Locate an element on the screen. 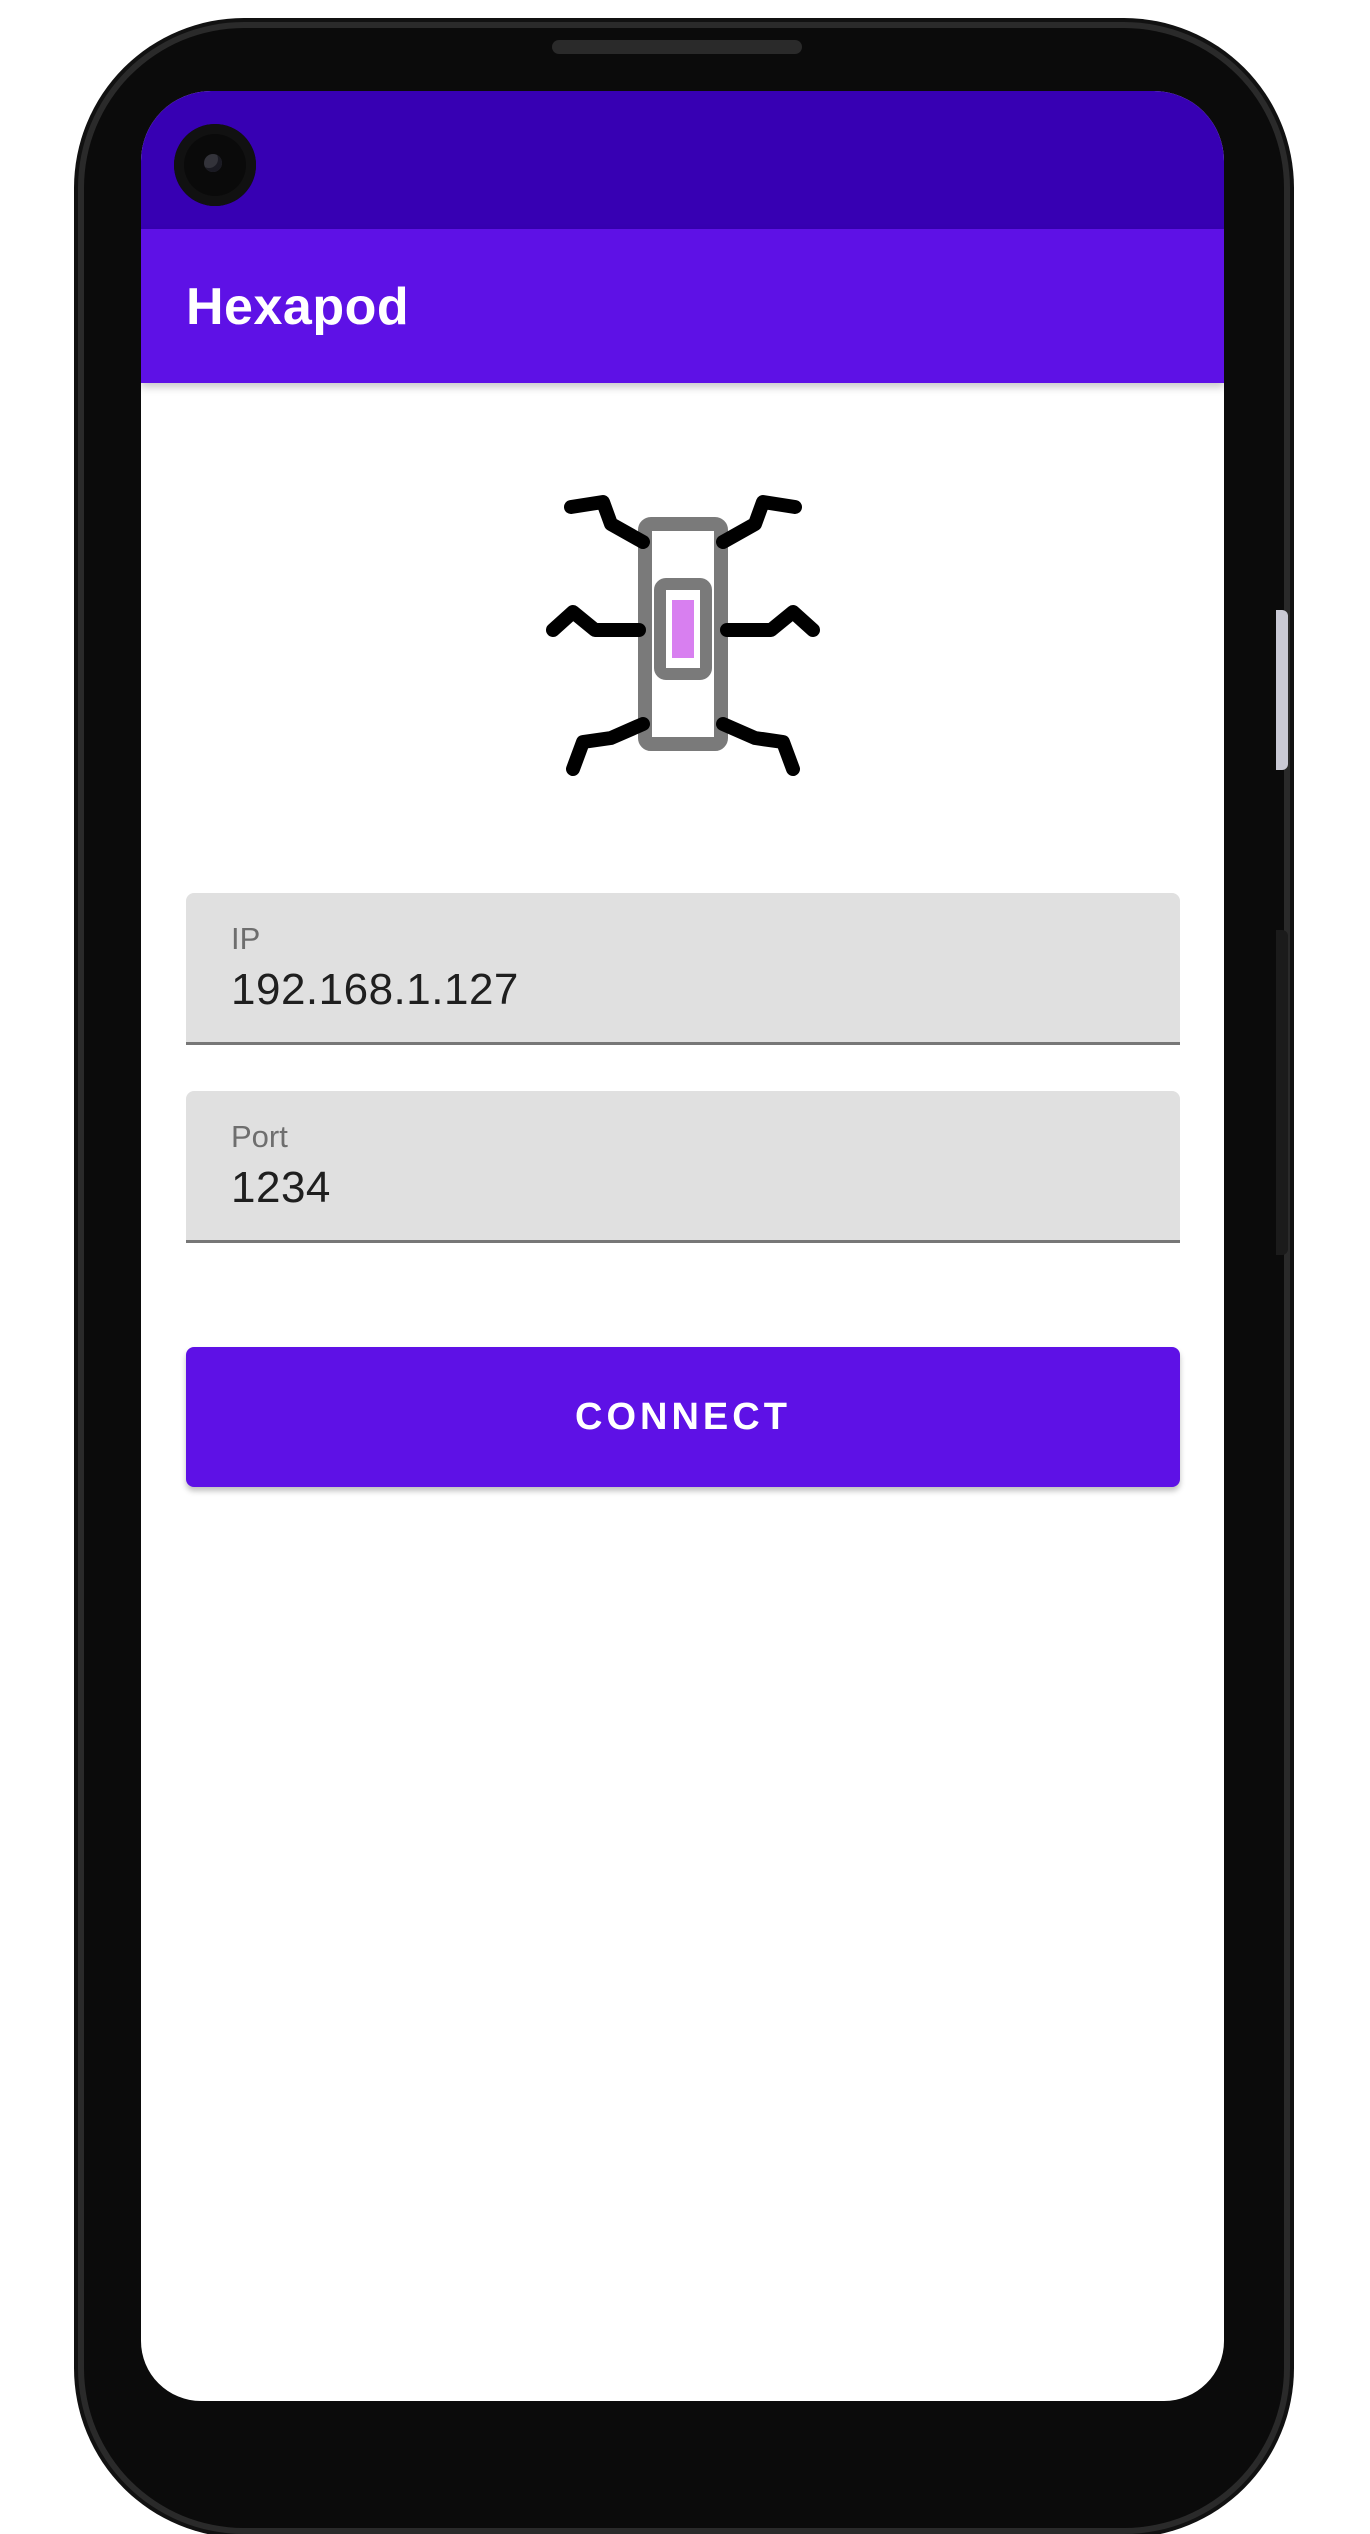 This screenshot has height=2534, width=1370. earpiece-speaker is located at coordinates (677, 47).